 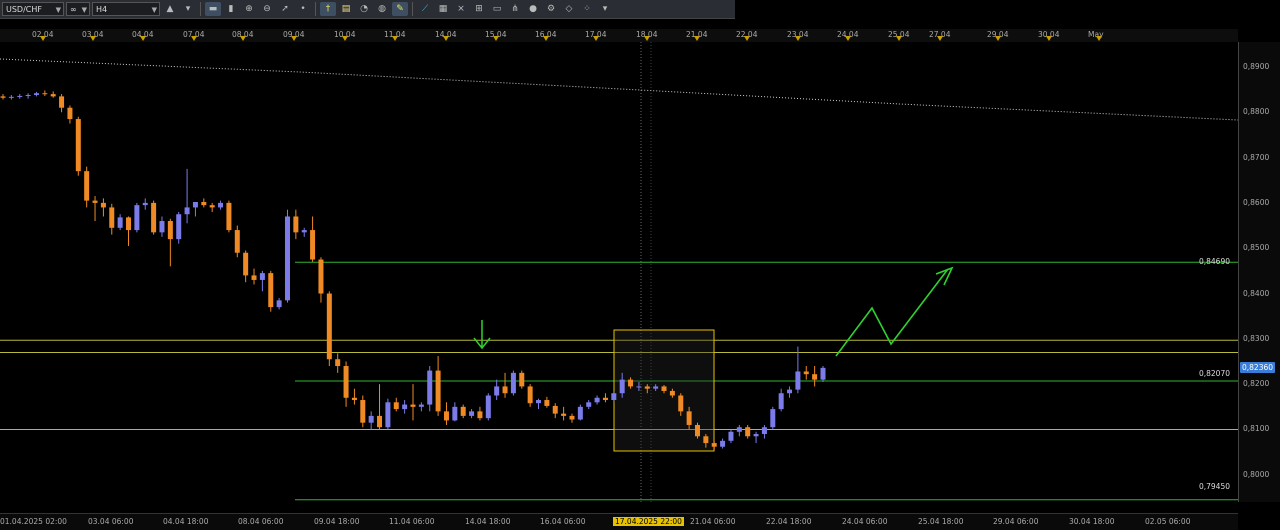 I want to click on channel-icon: ▦, so click(x=443, y=9).